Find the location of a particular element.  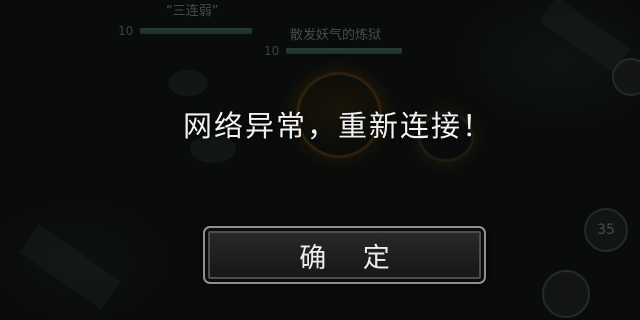

confirm-button-label: 确 定 is located at coordinates (351, 258).